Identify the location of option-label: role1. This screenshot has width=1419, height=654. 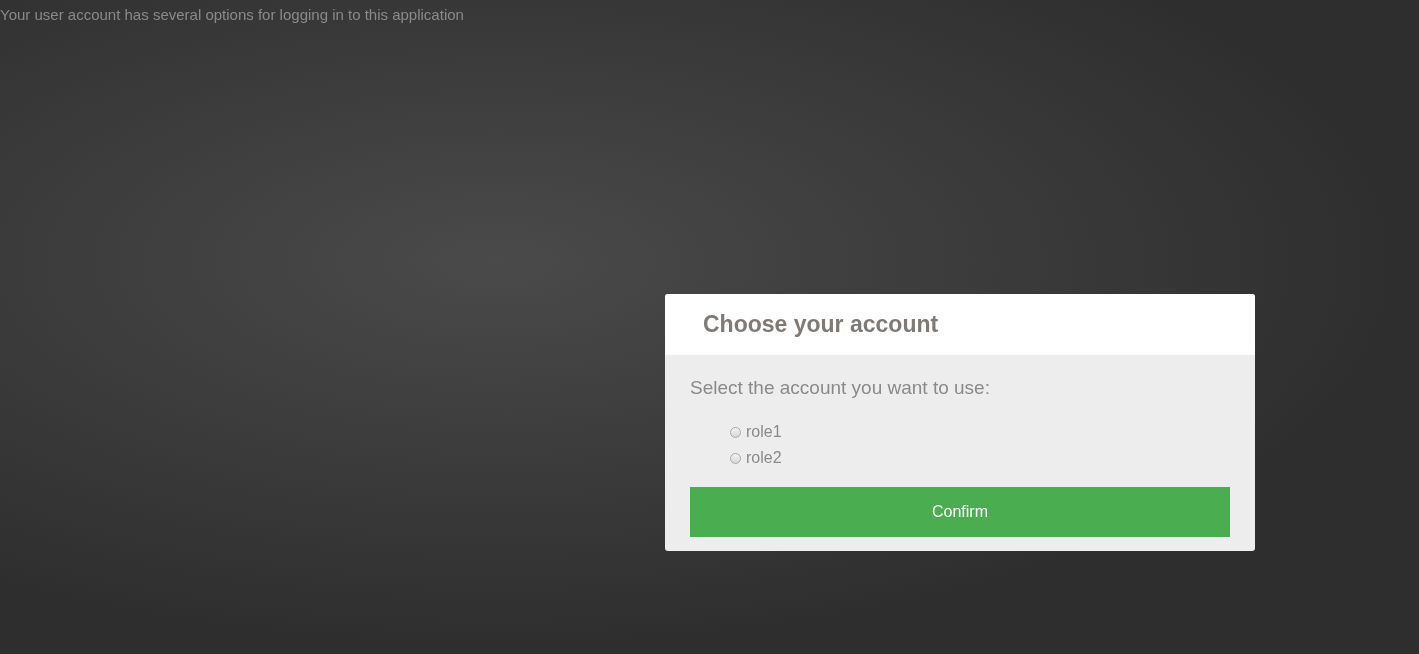
(764, 432).